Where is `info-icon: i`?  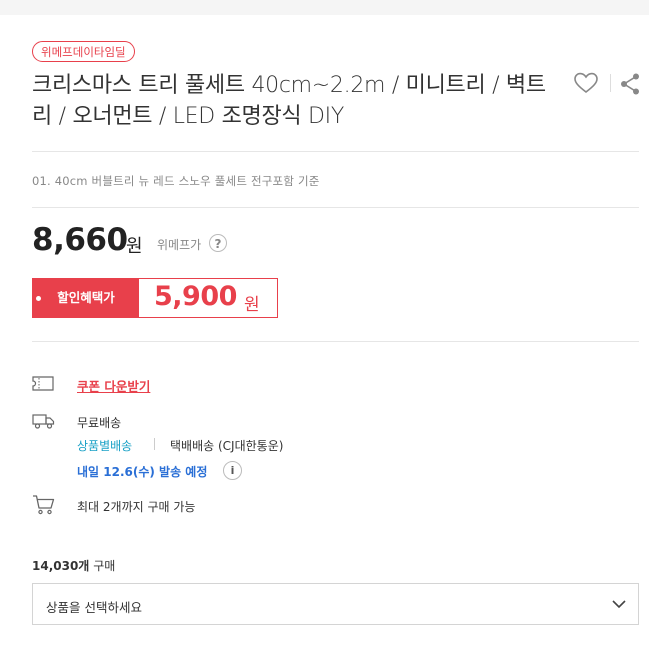
info-icon: i is located at coordinates (232, 470).